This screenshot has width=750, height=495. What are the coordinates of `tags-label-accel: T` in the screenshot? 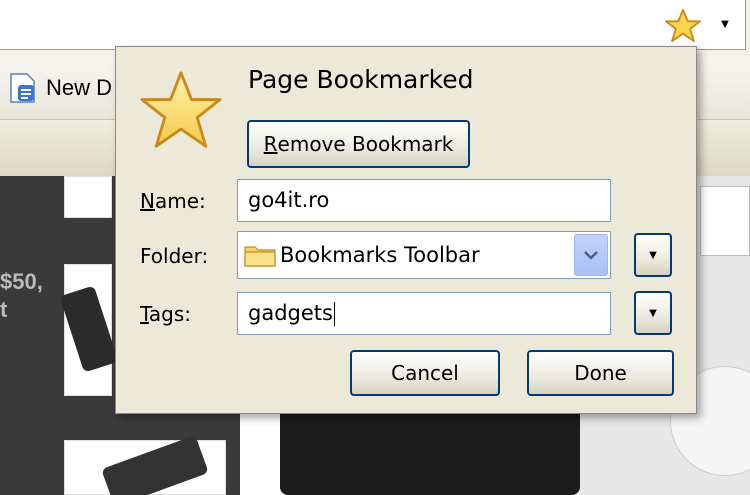 It's located at (144, 314).